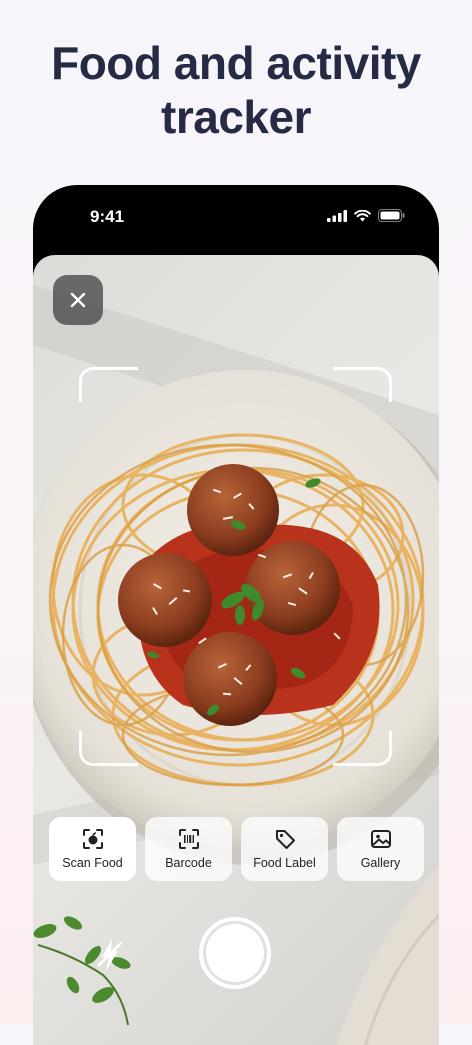 The width and height of the screenshot is (472, 1045). What do you see at coordinates (381, 839) in the screenshot?
I see `gallery-icon` at bounding box center [381, 839].